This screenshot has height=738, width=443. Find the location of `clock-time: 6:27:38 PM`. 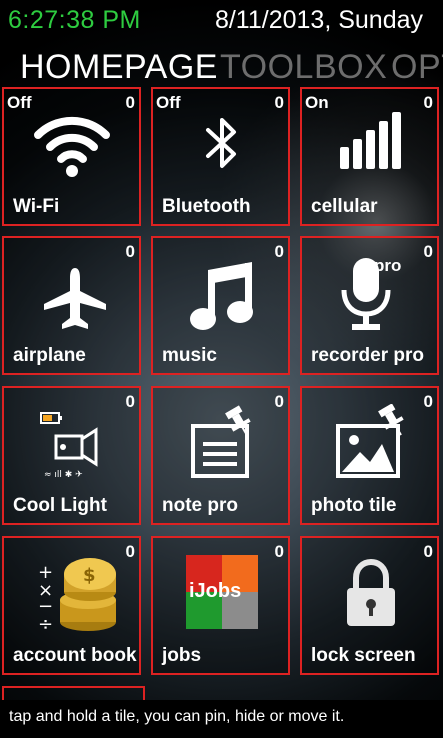

clock-time: 6:27:38 PM is located at coordinates (74, 20).